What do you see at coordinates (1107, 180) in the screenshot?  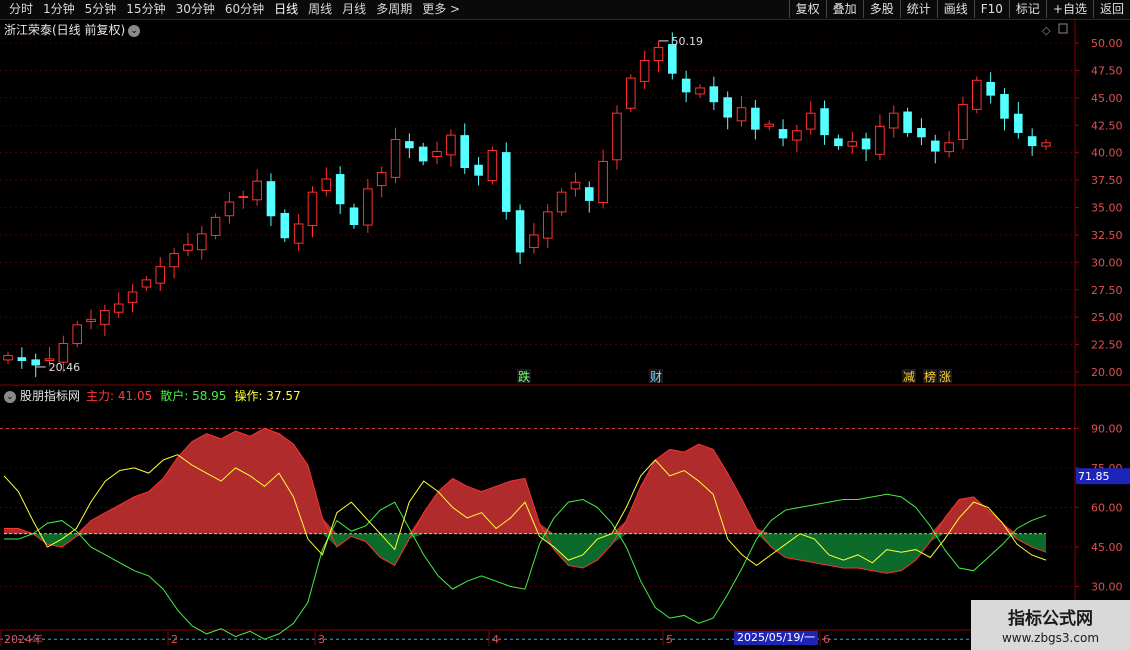 I see `price-tick-label: 37.50` at bounding box center [1107, 180].